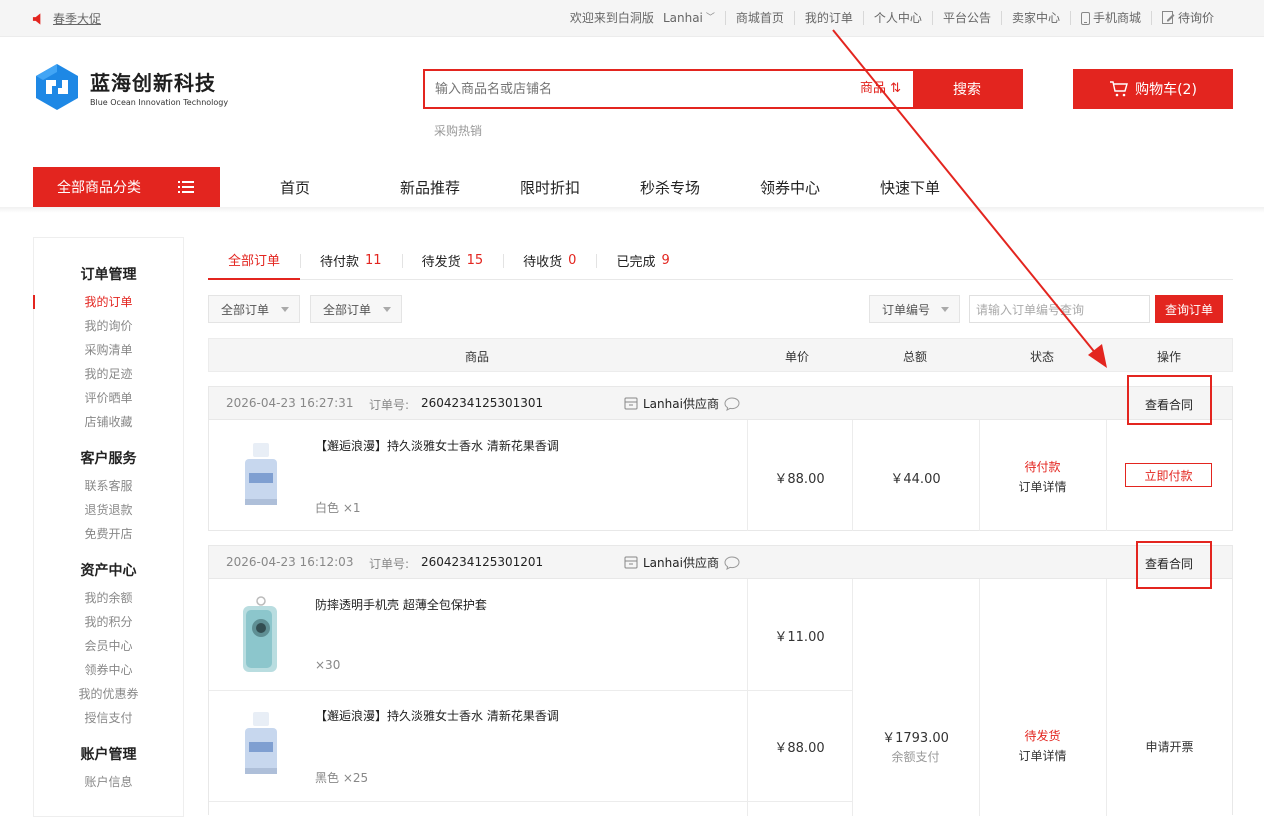 Image resolution: width=1264 pixels, height=817 pixels. What do you see at coordinates (1189, 309) in the screenshot?
I see `query-orders-button: 查询订单` at bounding box center [1189, 309].